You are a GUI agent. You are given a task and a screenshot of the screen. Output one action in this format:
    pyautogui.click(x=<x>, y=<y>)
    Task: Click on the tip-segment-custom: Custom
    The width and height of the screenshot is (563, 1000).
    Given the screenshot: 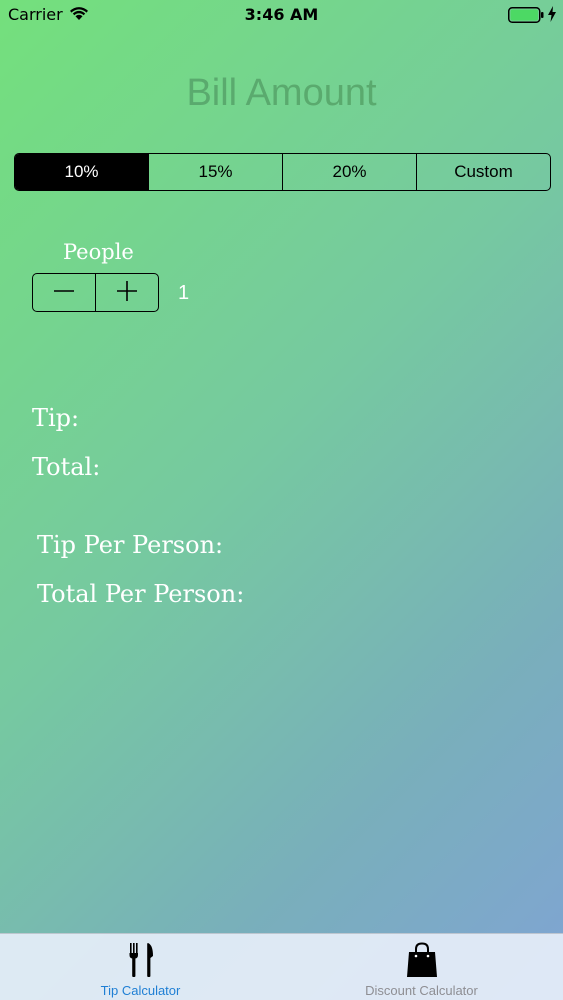 What is the action you would take?
    pyautogui.click(x=483, y=172)
    